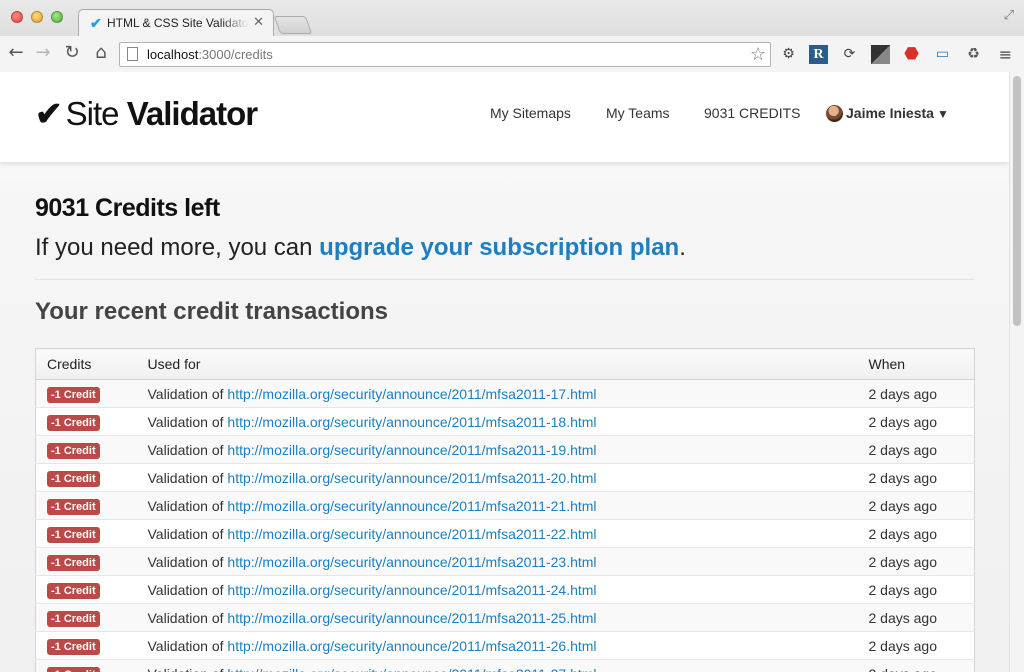 The height and width of the screenshot is (672, 1024). I want to click on column-header-when: When, so click(916, 364).